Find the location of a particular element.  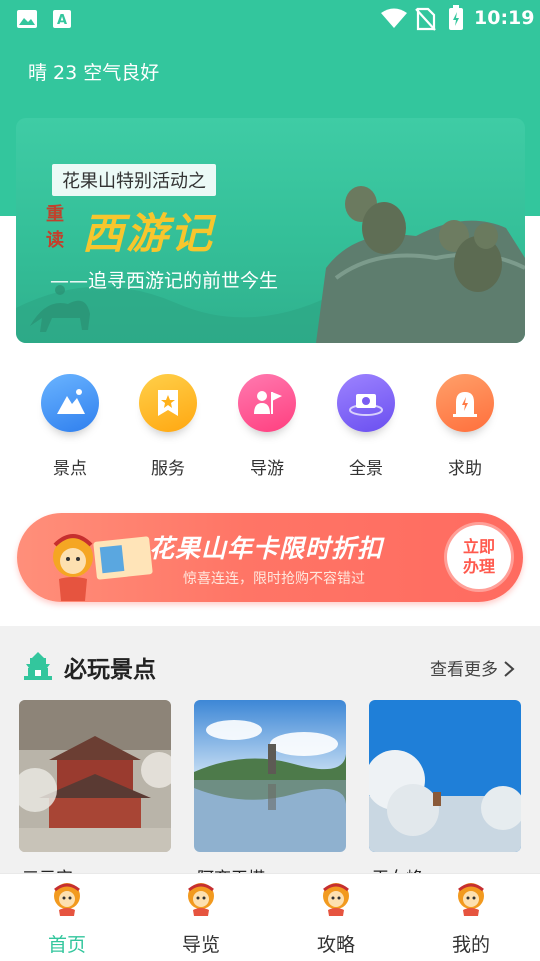

mountain-icon is located at coordinates (70, 403).